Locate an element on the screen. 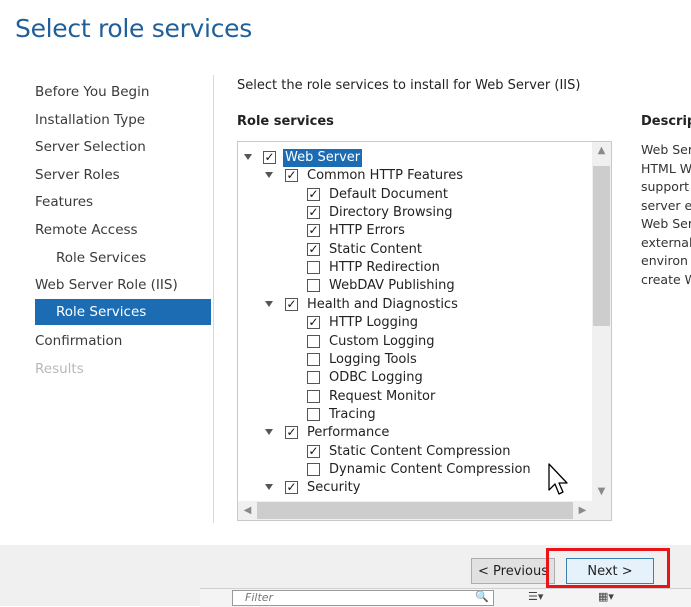 Image resolution: width=691 pixels, height=607 pixels. tree-item: Dynamic Content Compression is located at coordinates (413, 470).